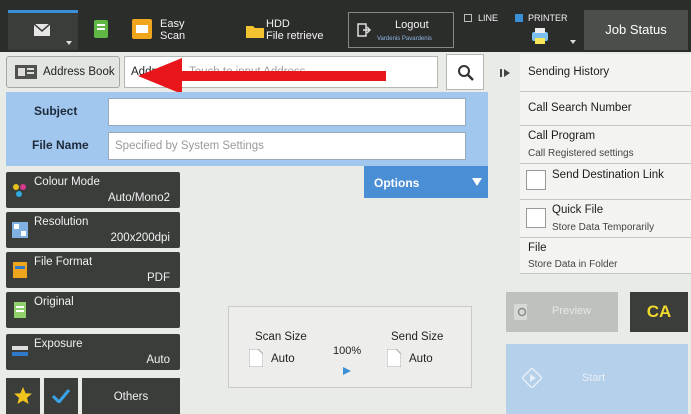 The width and height of the screenshot is (691, 414). What do you see at coordinates (93, 190) in the screenshot?
I see `colour-mode-button: Colour Mode Auto/Mono2` at bounding box center [93, 190].